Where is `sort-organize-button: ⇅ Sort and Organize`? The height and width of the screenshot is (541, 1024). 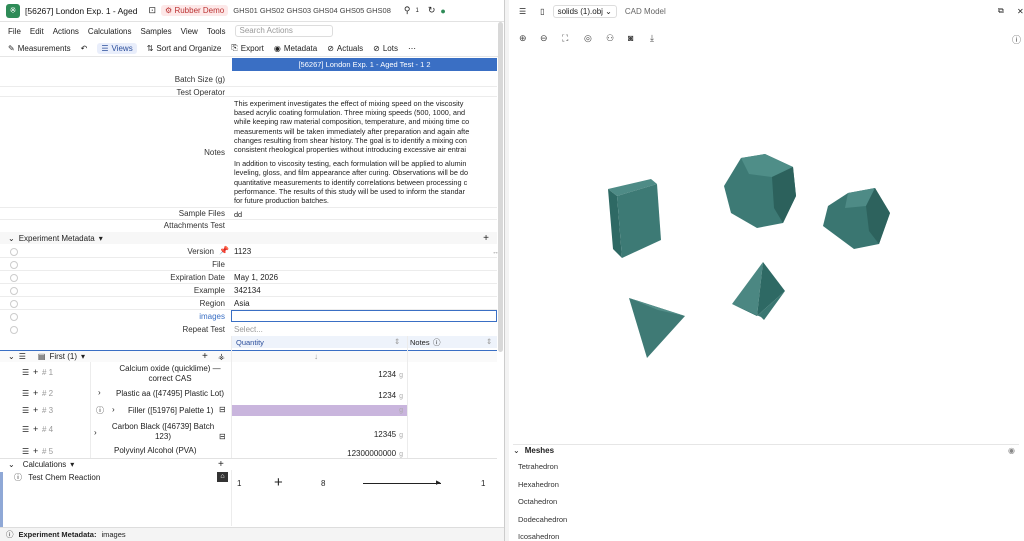 sort-organize-button: ⇅ Sort and Organize is located at coordinates (184, 48).